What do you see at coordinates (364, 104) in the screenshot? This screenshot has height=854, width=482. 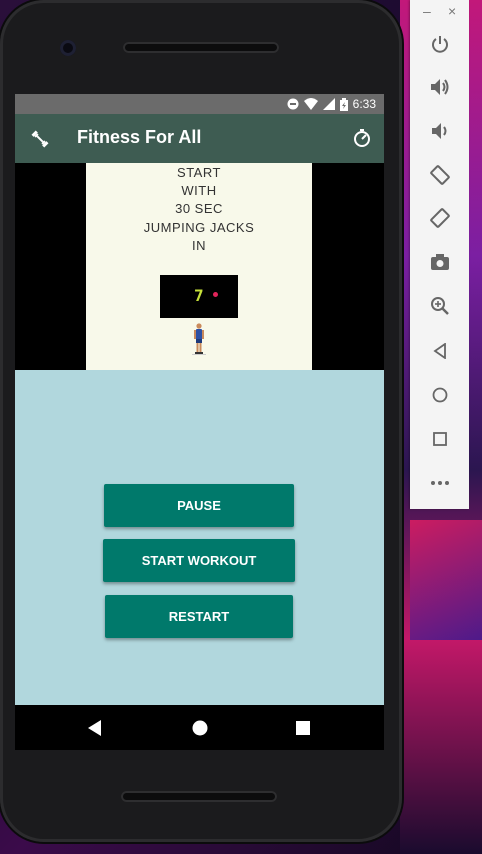 I see `status-time: 6:33` at bounding box center [364, 104].